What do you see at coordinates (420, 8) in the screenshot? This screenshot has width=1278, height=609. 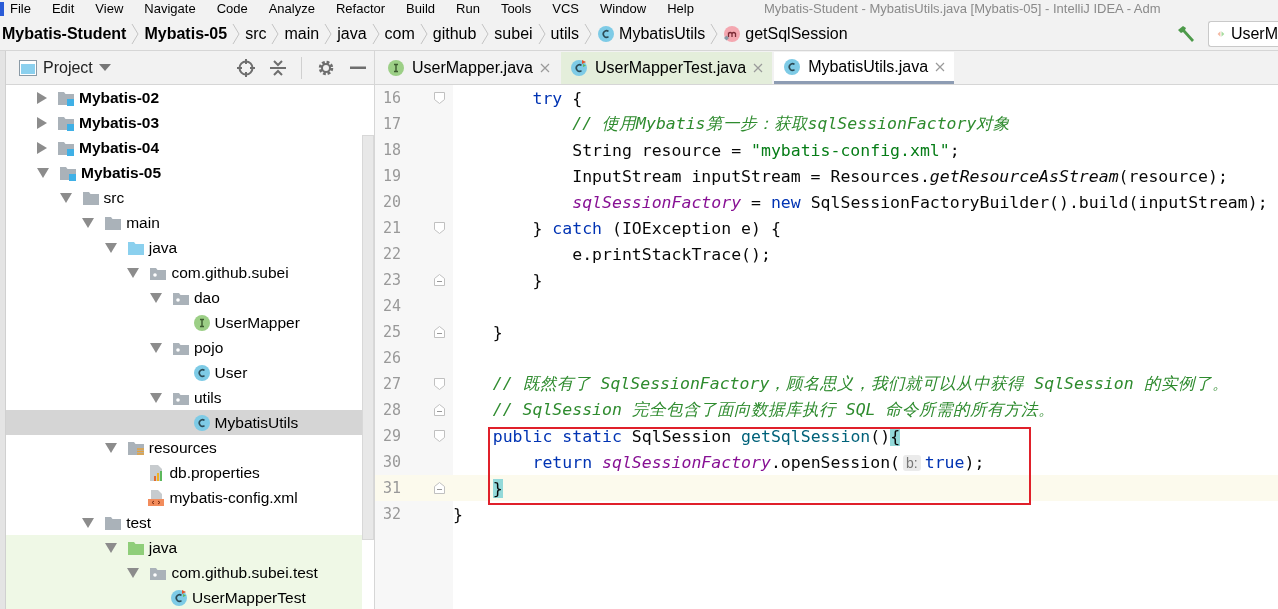 I see `menu-item: Build` at bounding box center [420, 8].